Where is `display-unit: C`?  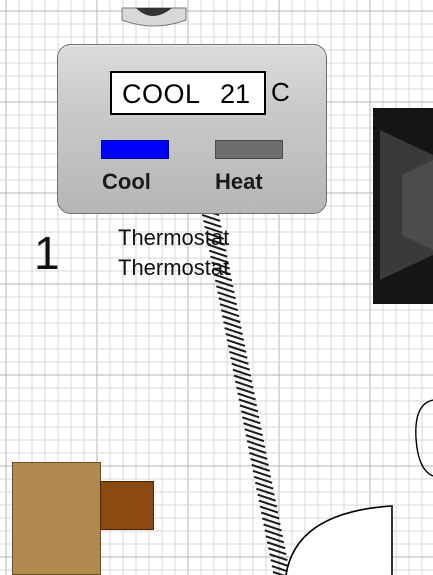 display-unit: C is located at coordinates (280, 92).